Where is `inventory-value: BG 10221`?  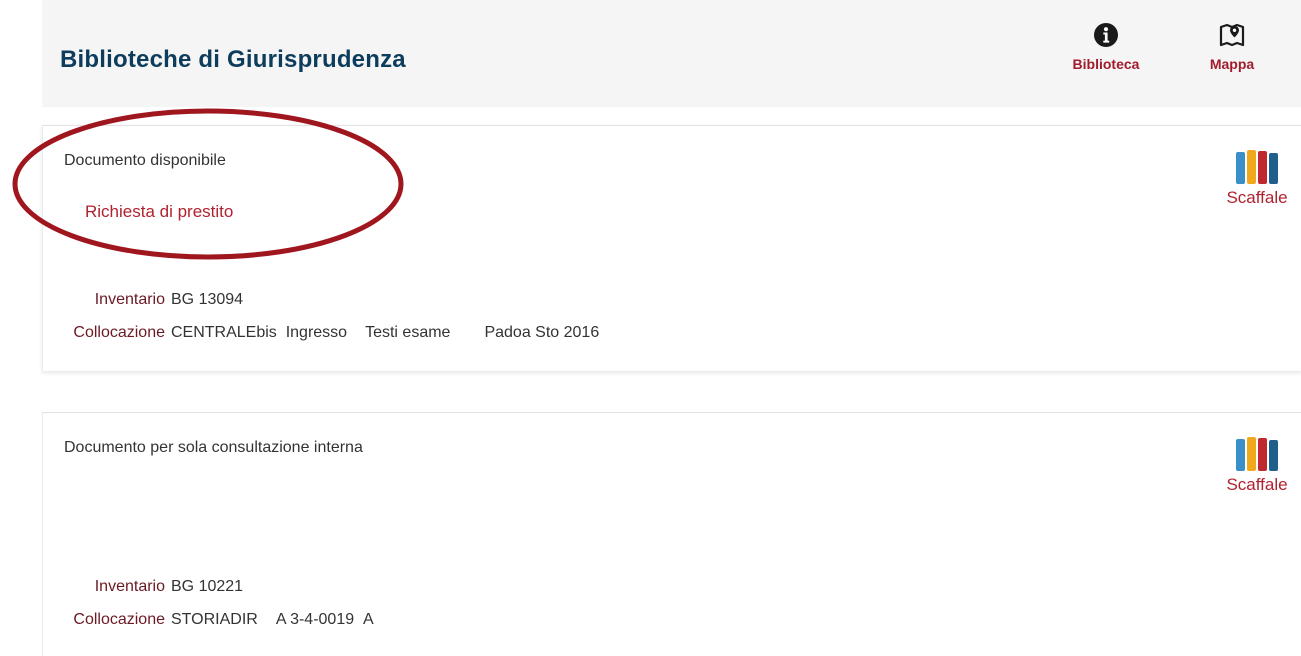 inventory-value: BG 10221 is located at coordinates (207, 586).